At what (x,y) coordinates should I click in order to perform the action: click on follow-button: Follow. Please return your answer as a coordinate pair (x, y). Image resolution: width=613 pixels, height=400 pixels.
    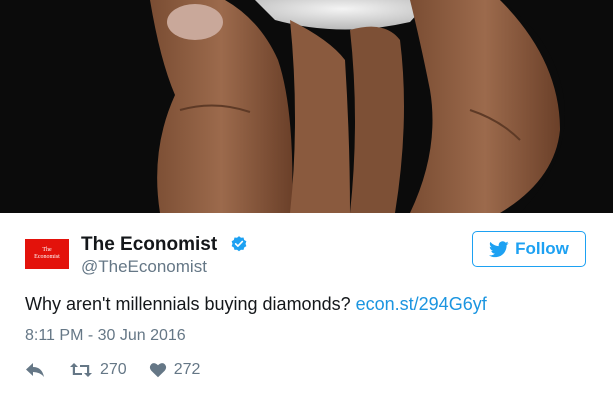
    Looking at the image, I should click on (529, 249).